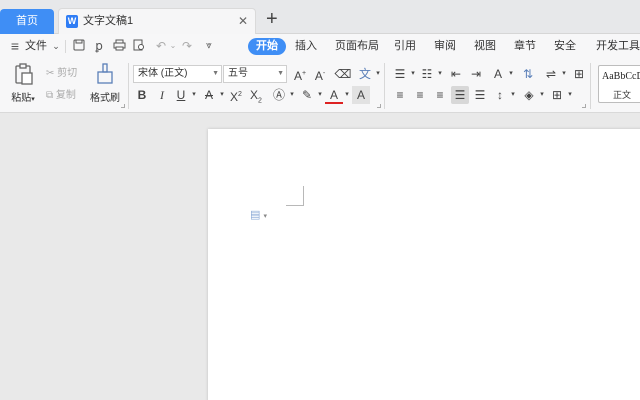 The height and width of the screenshot is (400, 640). I want to click on format-painter-button: 格式刷, so click(105, 83).